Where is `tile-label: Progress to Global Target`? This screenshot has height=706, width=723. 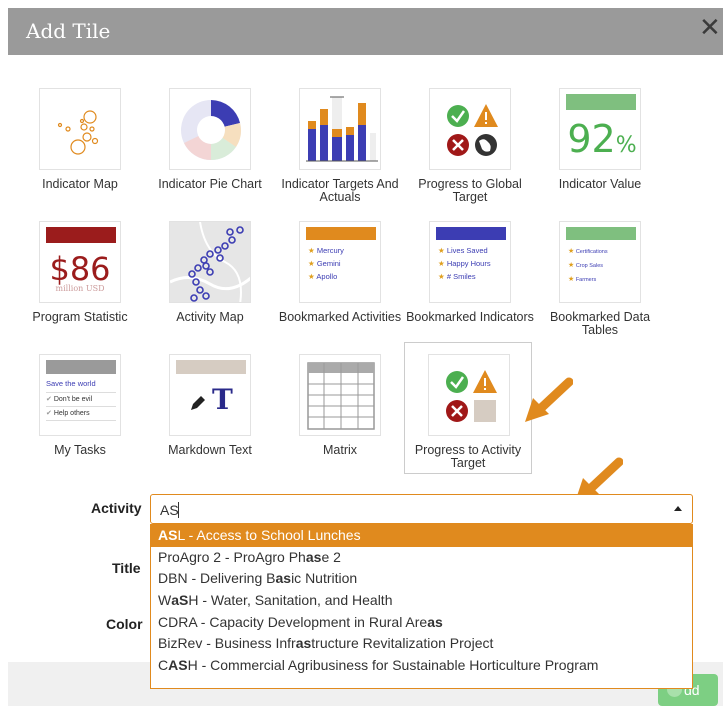 tile-label: Progress to Global Target is located at coordinates (470, 190).